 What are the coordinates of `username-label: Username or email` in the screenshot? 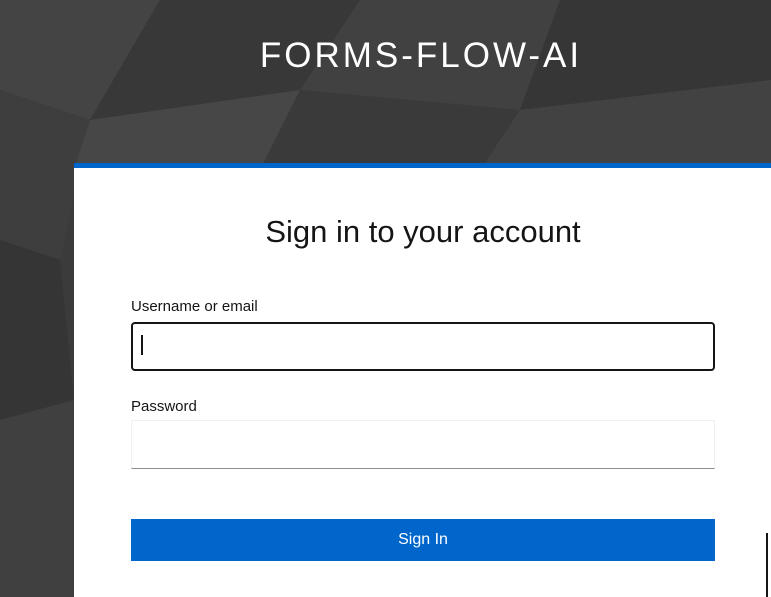 It's located at (194, 306).